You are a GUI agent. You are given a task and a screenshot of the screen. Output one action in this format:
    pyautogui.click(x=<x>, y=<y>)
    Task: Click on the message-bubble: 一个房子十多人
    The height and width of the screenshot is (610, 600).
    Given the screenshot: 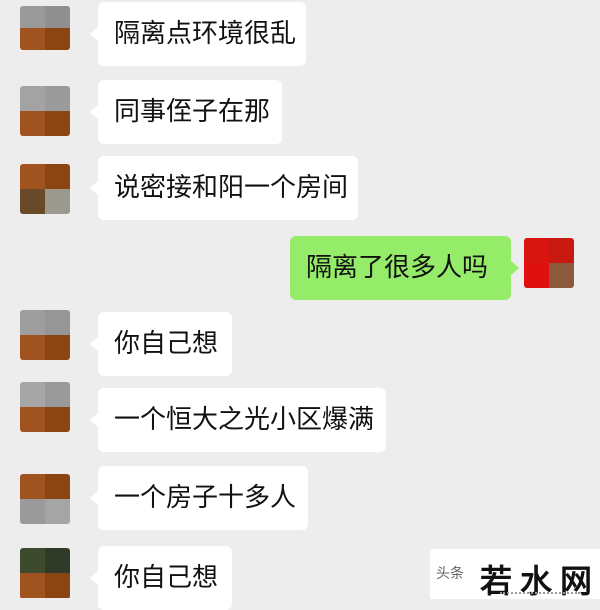 What is the action you would take?
    pyautogui.click(x=199, y=498)
    